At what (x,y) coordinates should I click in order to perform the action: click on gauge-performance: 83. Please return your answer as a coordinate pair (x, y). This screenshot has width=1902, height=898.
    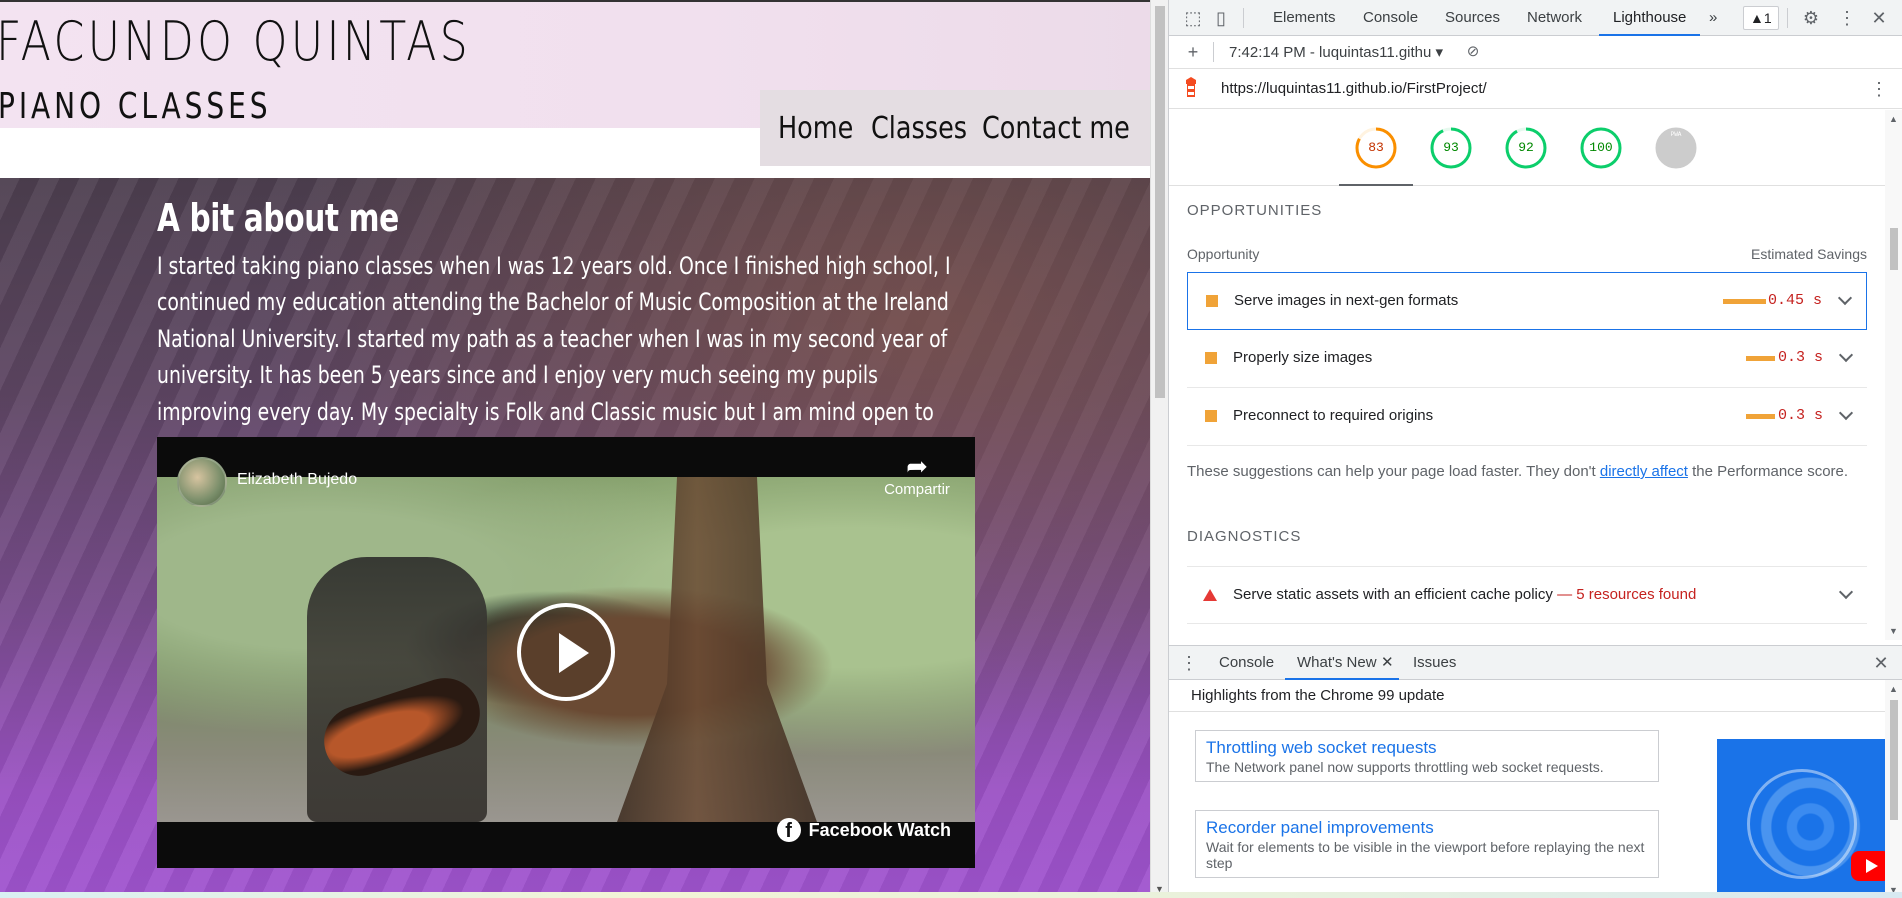
    Looking at the image, I should click on (1376, 148).